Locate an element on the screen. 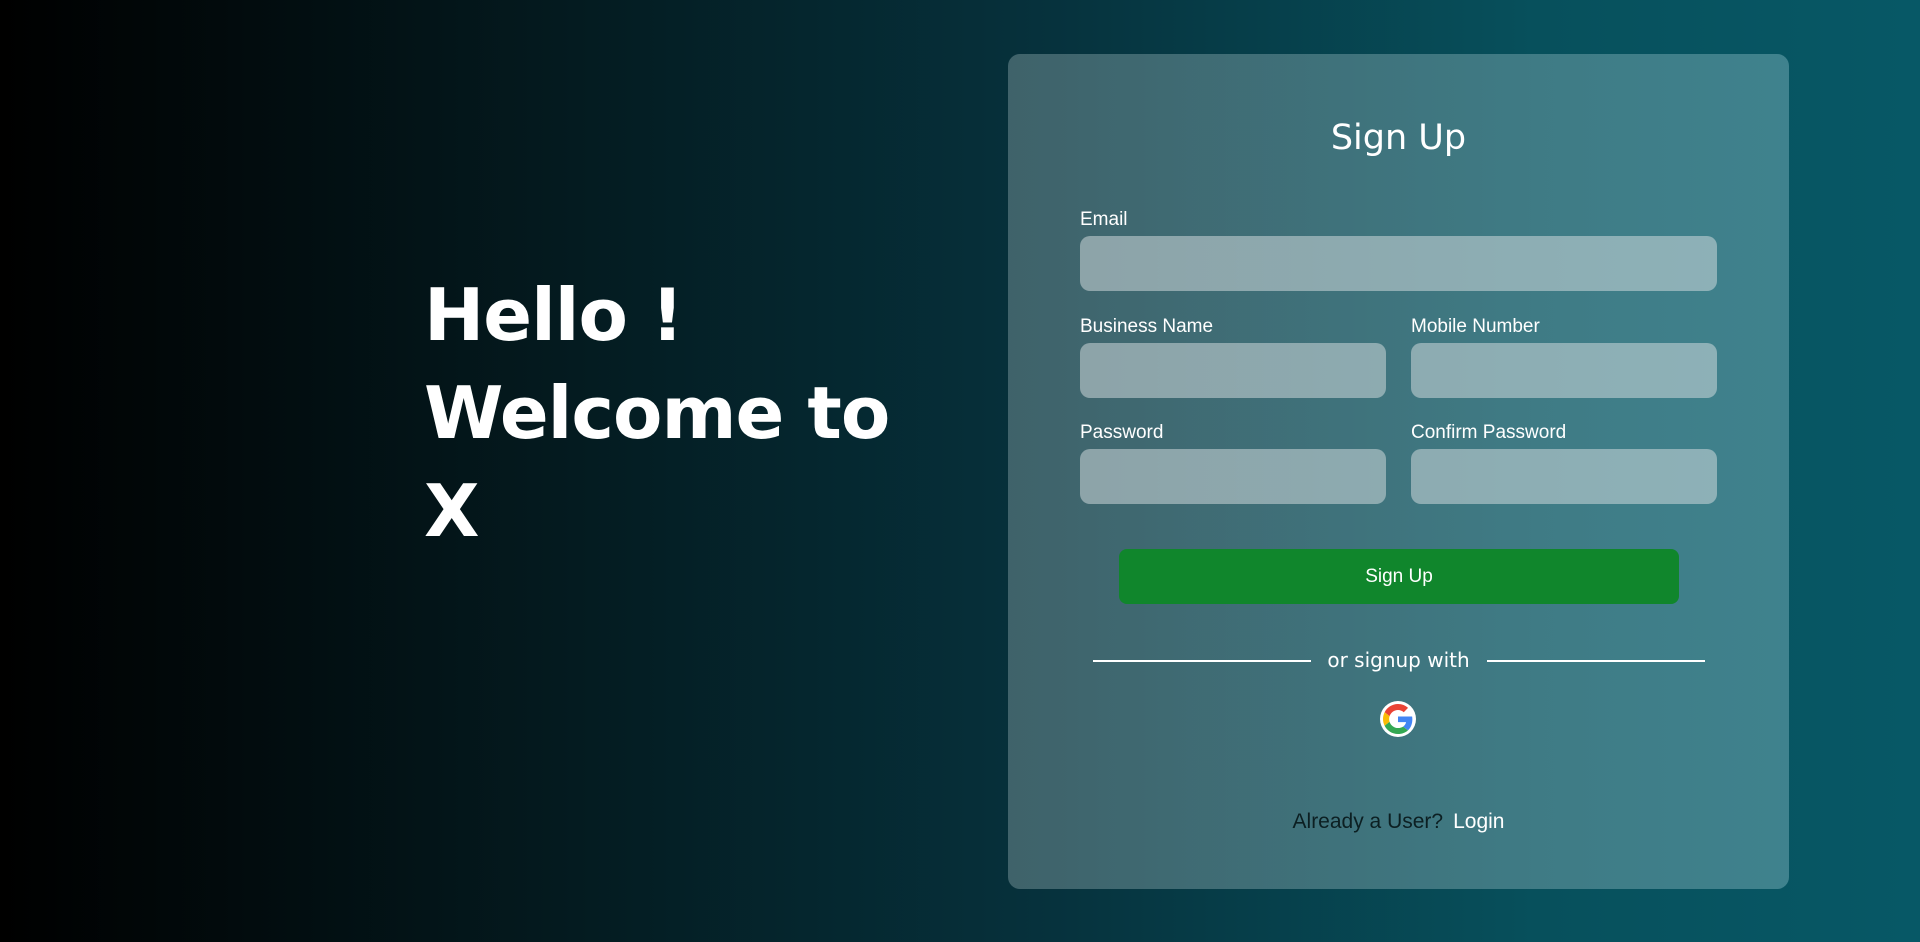 The width and height of the screenshot is (1920, 942). welcome-line-brand: X is located at coordinates (452, 511).